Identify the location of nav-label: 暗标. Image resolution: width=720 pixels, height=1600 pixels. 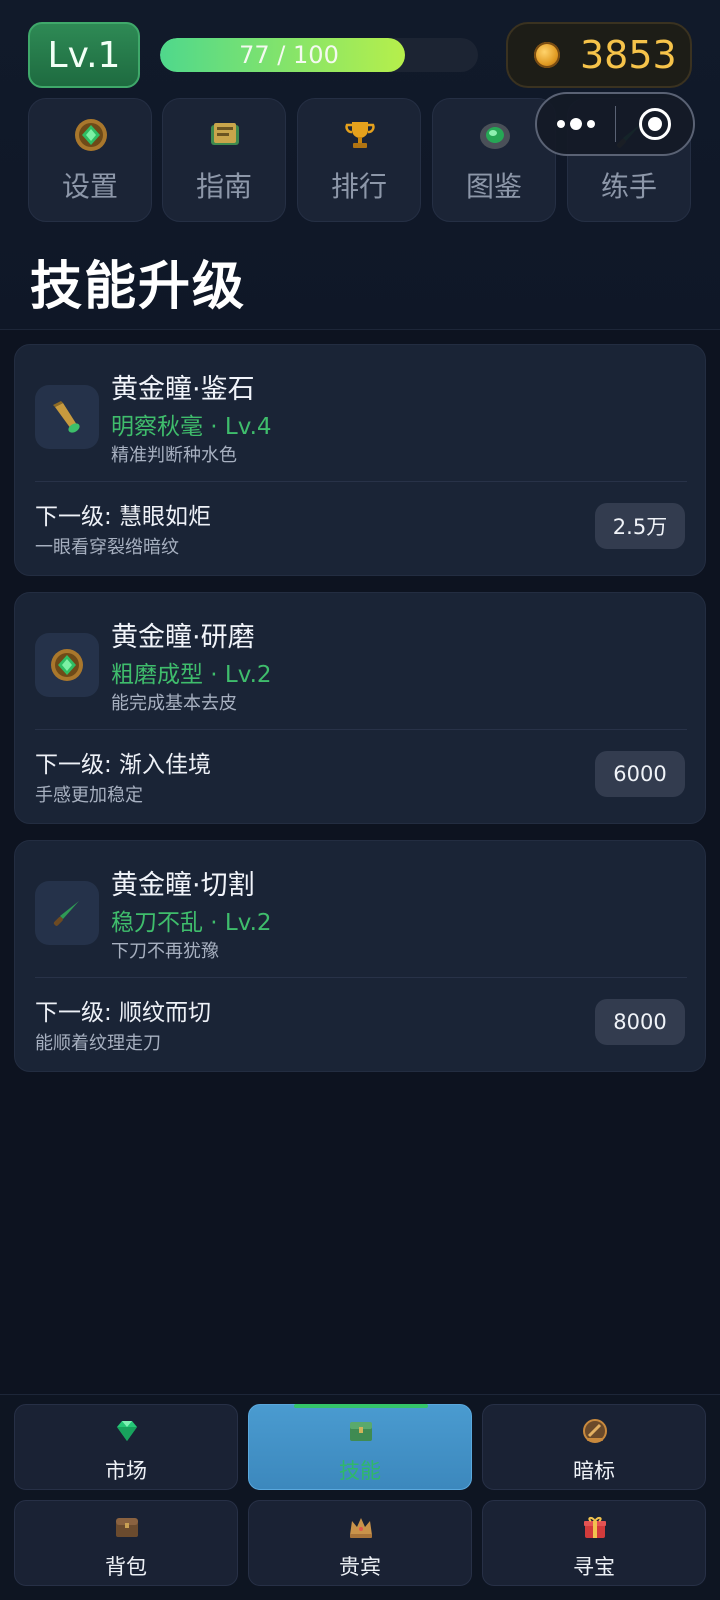
(594, 1471).